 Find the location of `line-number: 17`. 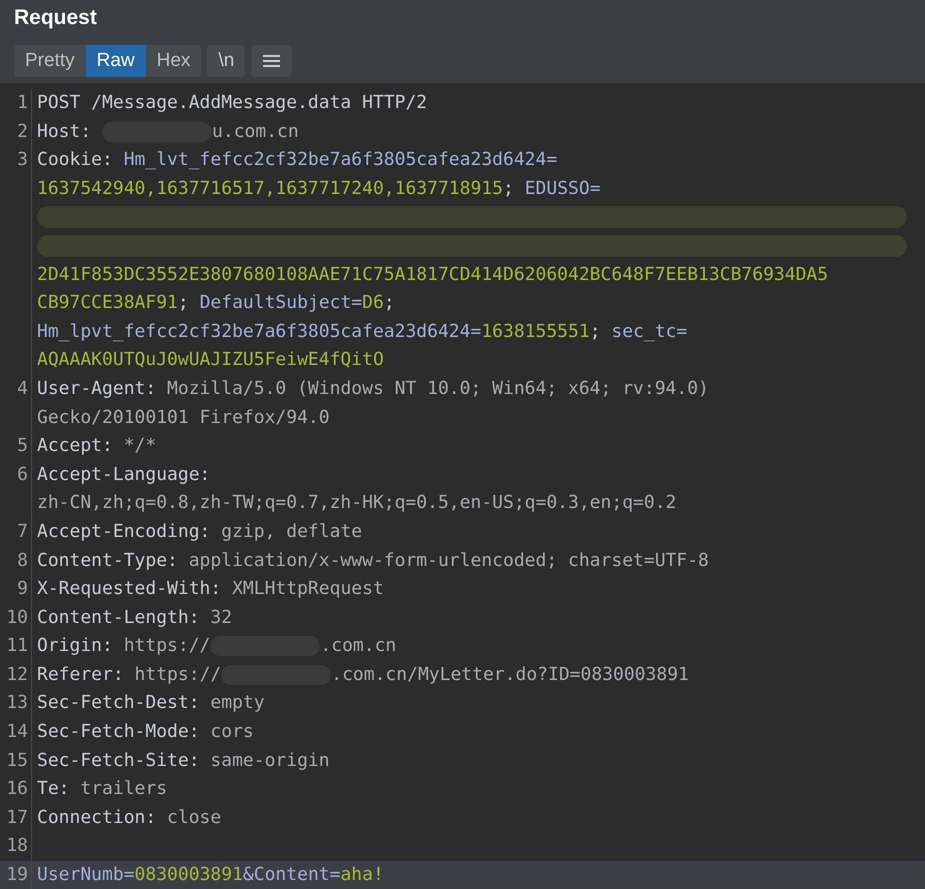

line-number: 17 is located at coordinates (17, 817).